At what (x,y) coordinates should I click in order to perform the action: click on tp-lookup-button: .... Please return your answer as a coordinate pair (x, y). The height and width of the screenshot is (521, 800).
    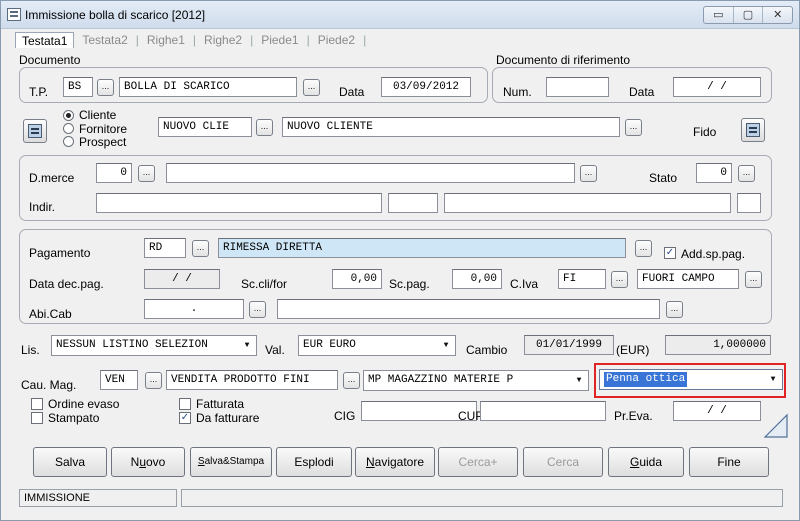
    Looking at the image, I should click on (105, 87).